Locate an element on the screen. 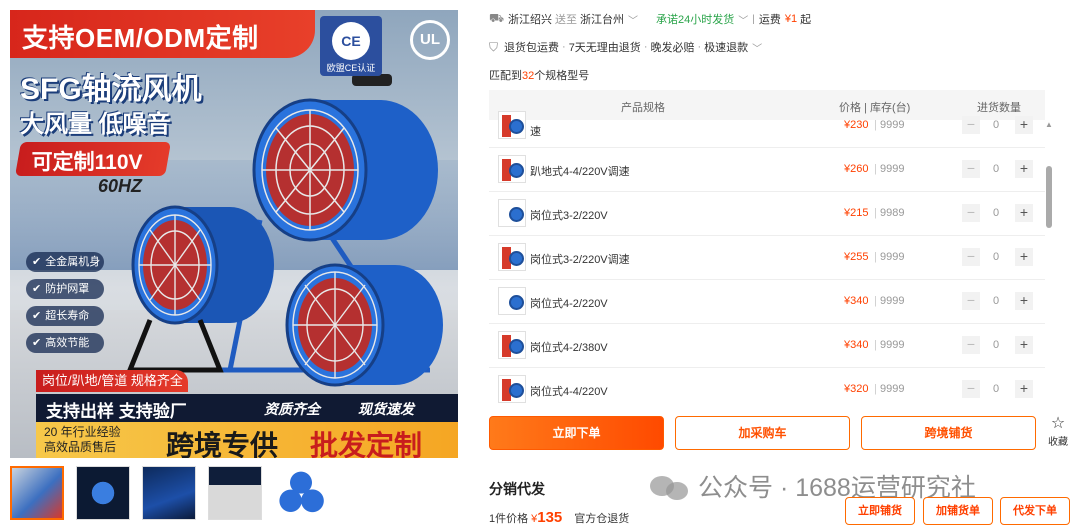 This screenshot has width=1080, height=527. ce-caption: 欧盟CE认证 is located at coordinates (351, 68).